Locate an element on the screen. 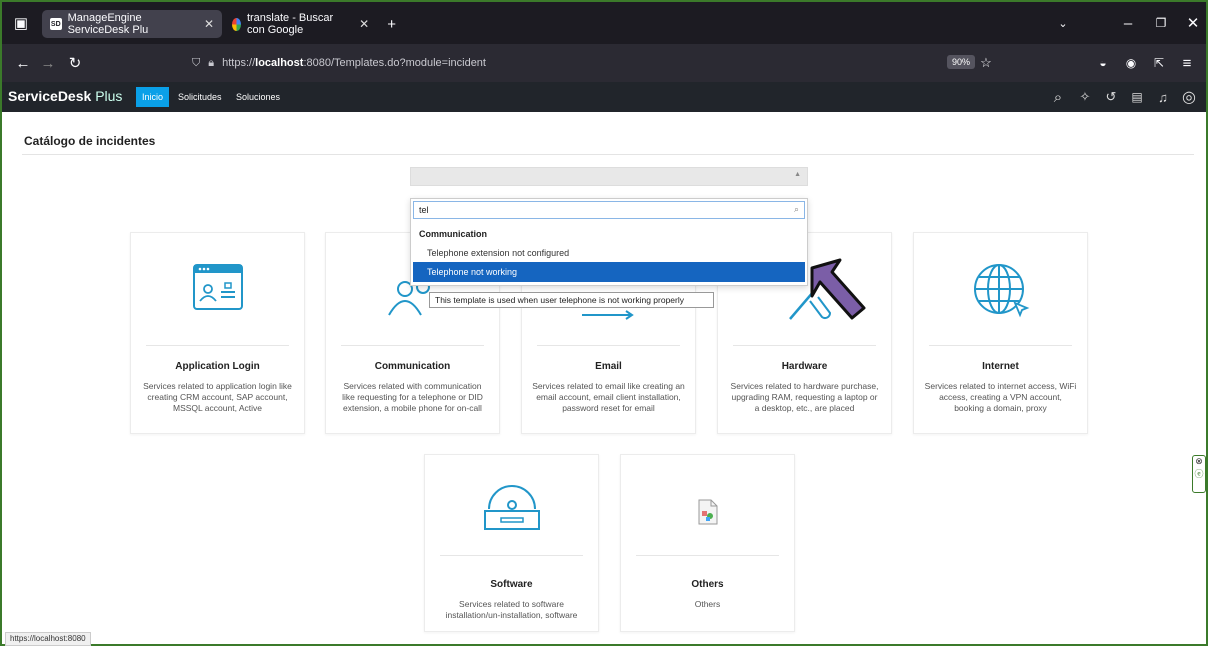 This screenshot has height=646, width=1208. option-telephone-not-working: Telephone not working is located at coordinates (609, 272).